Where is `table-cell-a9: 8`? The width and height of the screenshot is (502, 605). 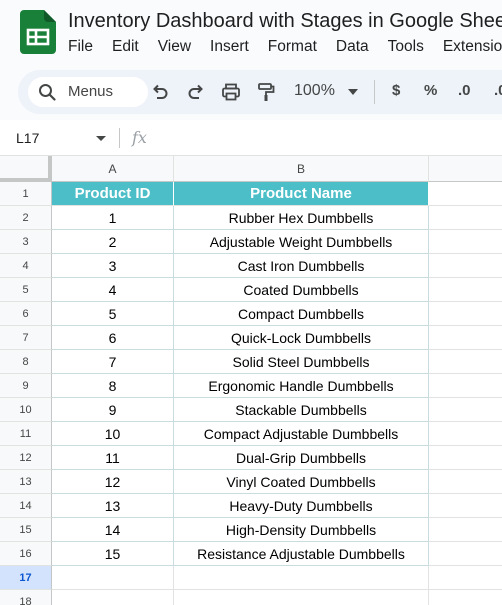
table-cell-a9: 8 is located at coordinates (113, 386).